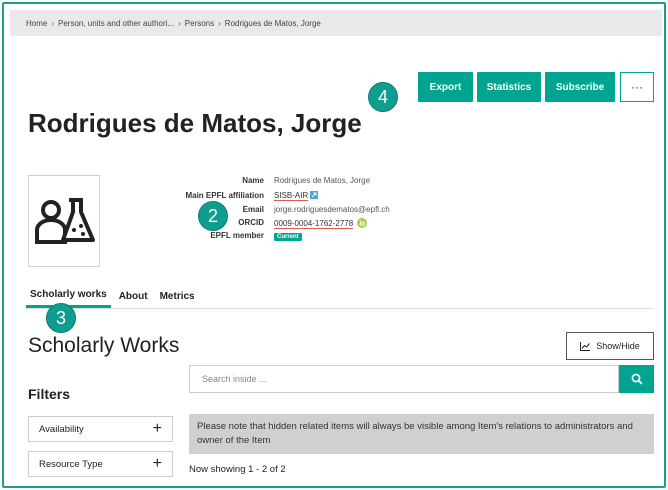 This screenshot has width=668, height=490. I want to click on orcid-label: ORCID, so click(251, 222).